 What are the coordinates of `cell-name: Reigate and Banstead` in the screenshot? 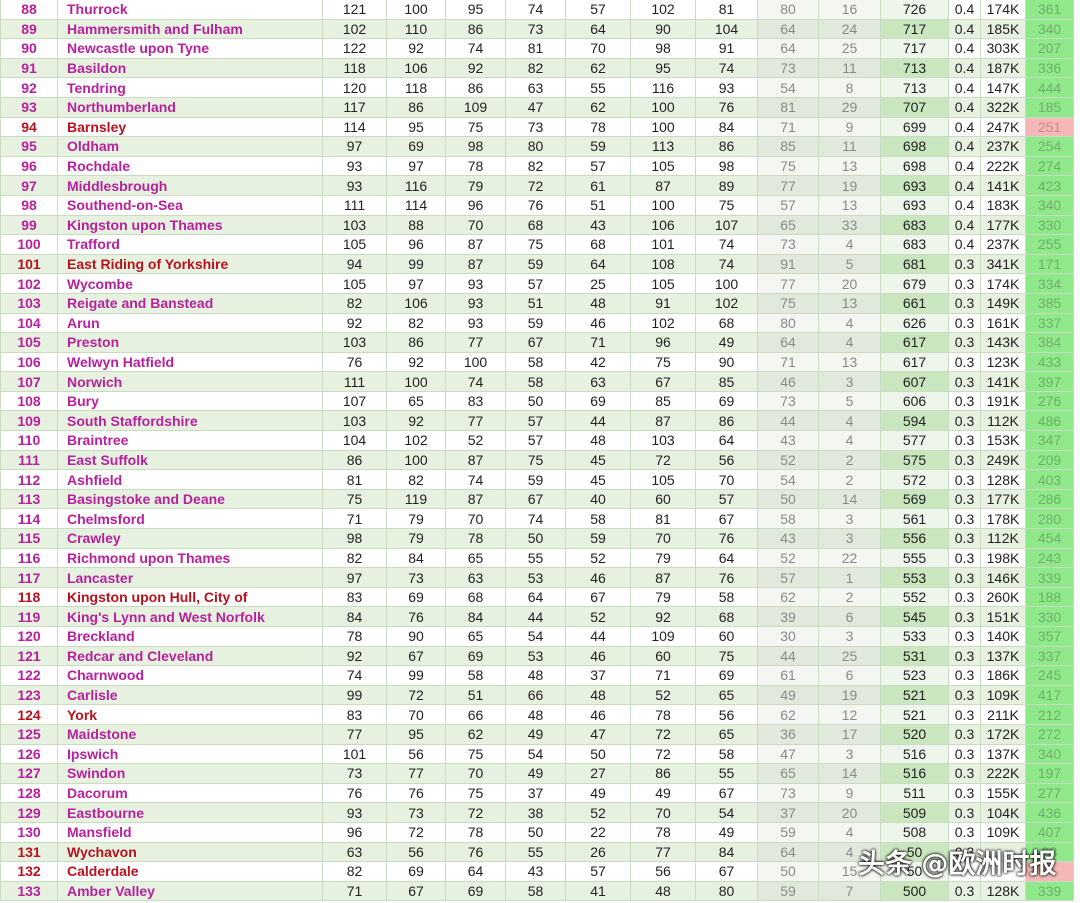 It's located at (190, 303).